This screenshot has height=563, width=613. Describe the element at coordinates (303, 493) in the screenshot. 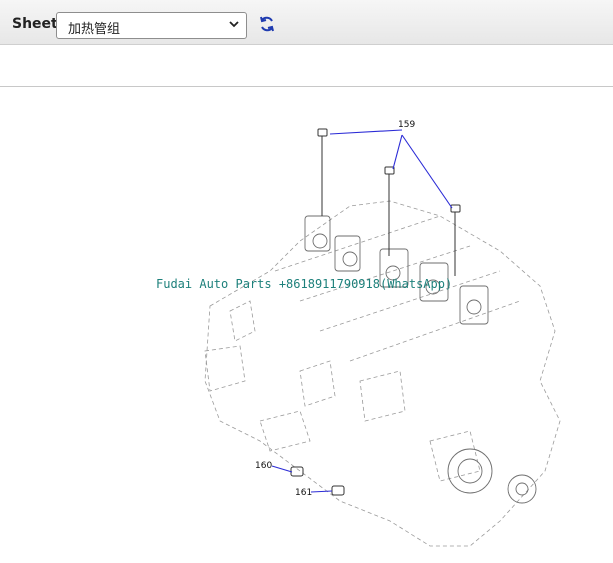

I see `callout-161: 161` at that location.